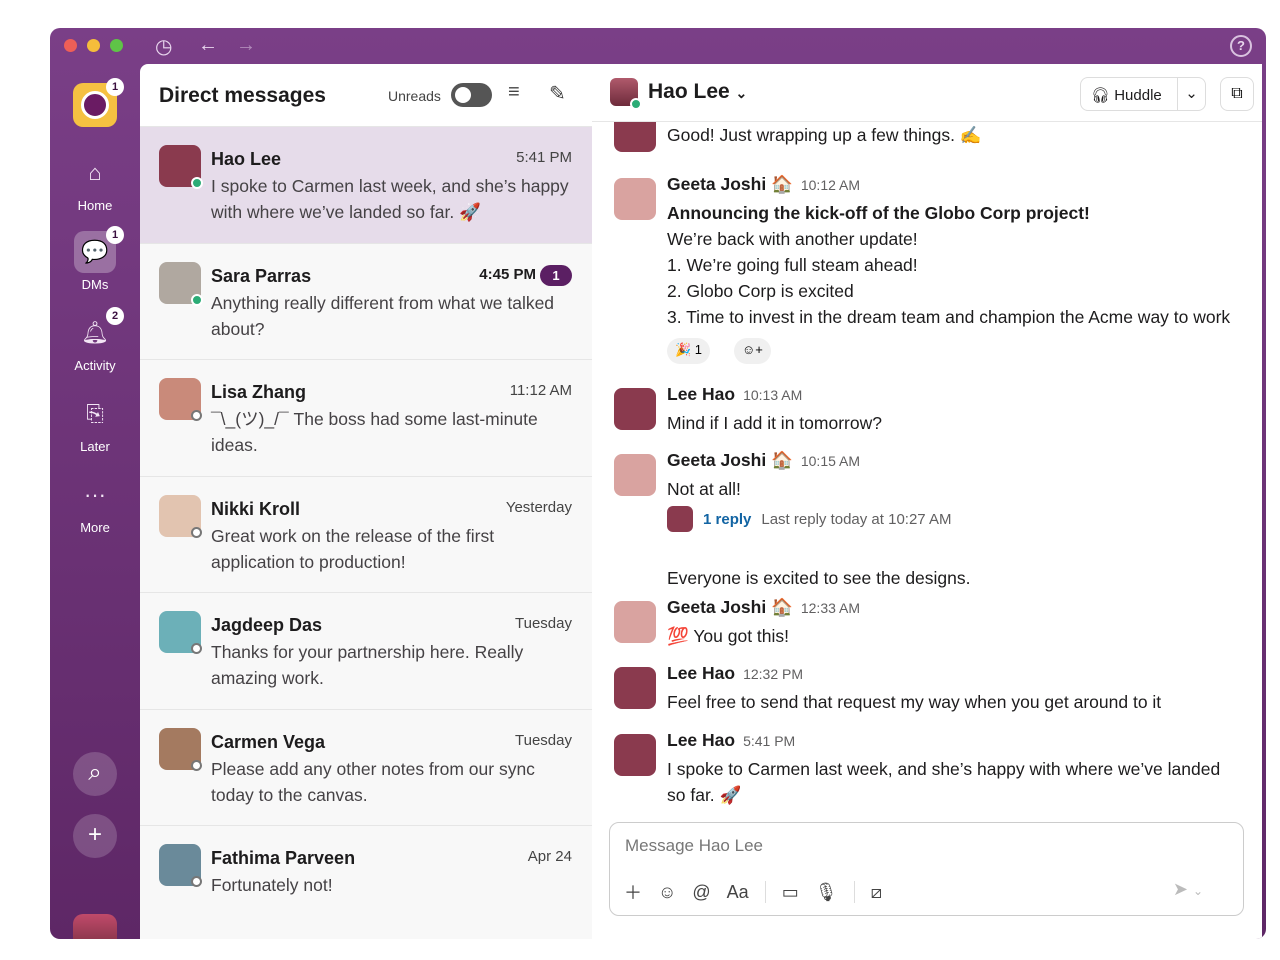  Describe the element at coordinates (95, 774) in the screenshot. I see `search-icon: ⌕` at that location.